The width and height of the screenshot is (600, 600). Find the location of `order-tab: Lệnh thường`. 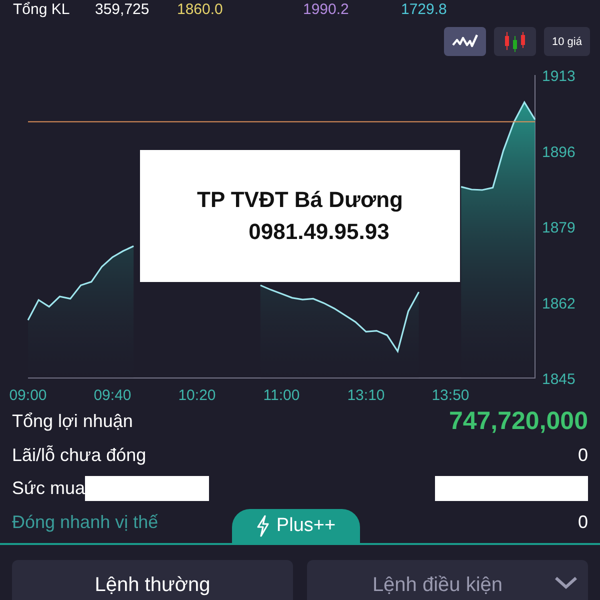

order-tab: Lệnh thường is located at coordinates (152, 580).